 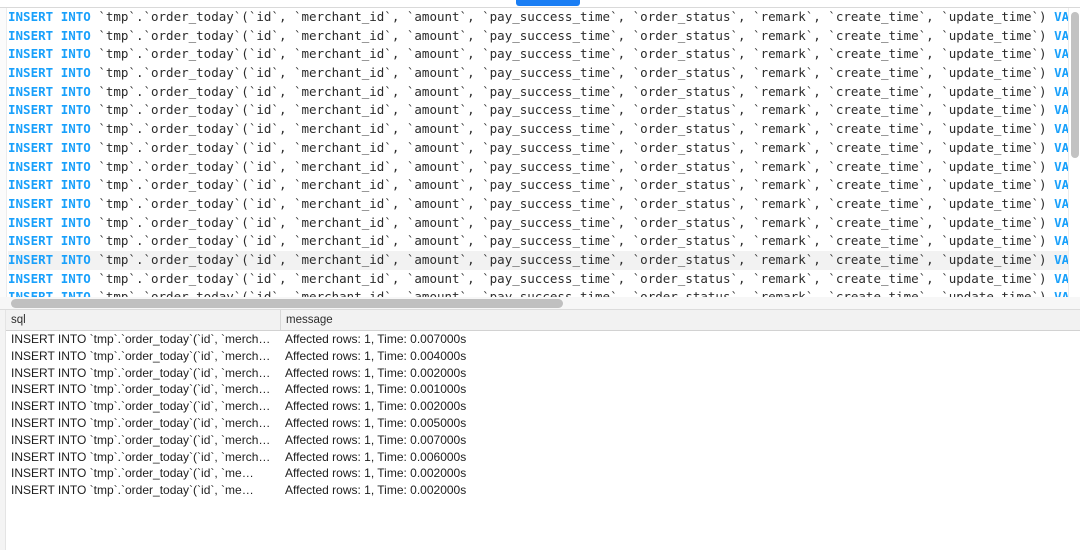 I want to click on editor-vertical-scrollbar, so click(x=1074, y=152).